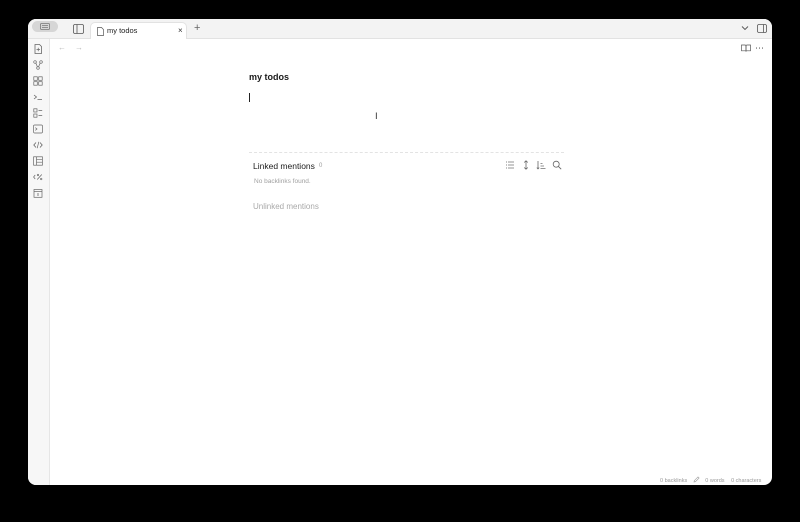 This screenshot has height=522, width=800. Describe the element at coordinates (715, 481) in the screenshot. I see `status-words: 0 words` at that location.